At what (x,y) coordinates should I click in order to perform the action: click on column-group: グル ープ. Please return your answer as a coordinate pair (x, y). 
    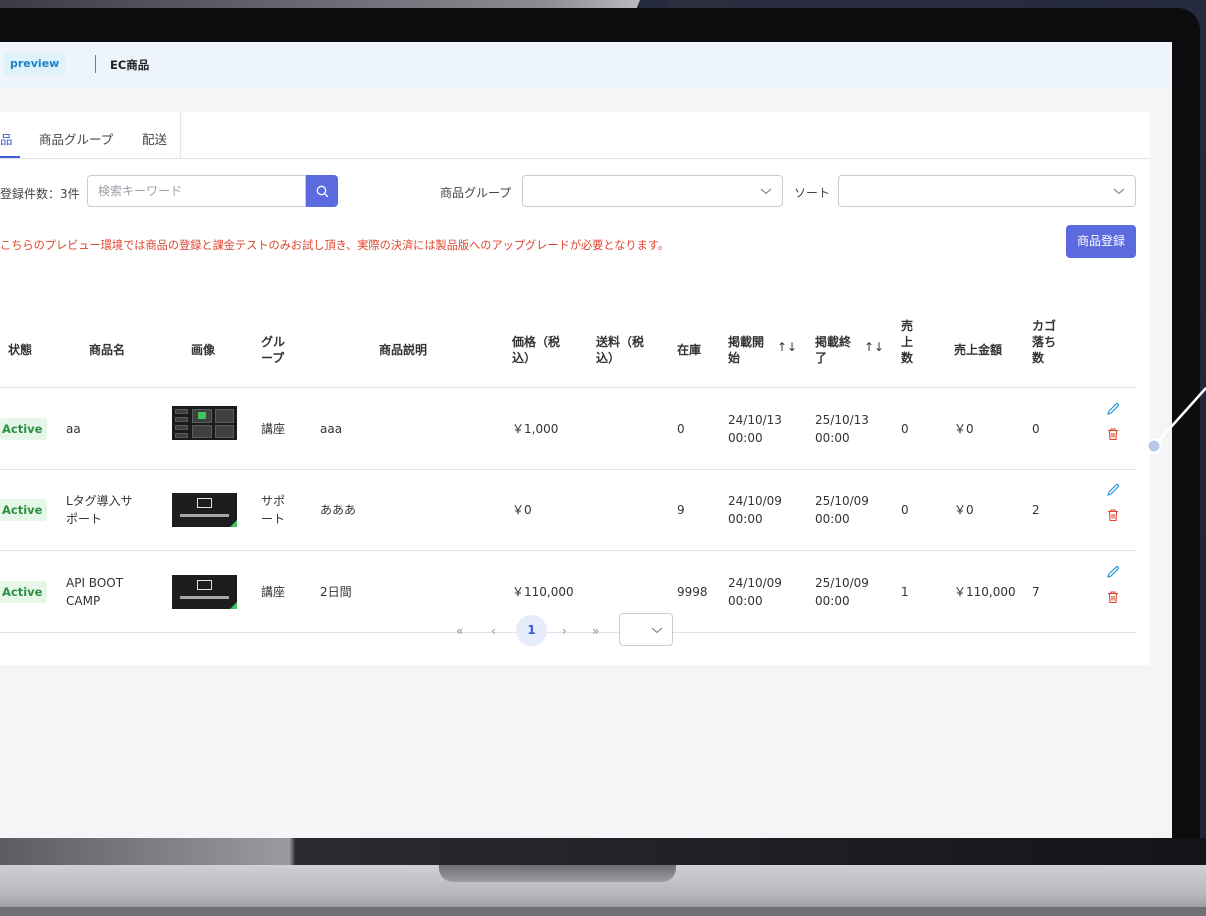
    Looking at the image, I should click on (273, 350).